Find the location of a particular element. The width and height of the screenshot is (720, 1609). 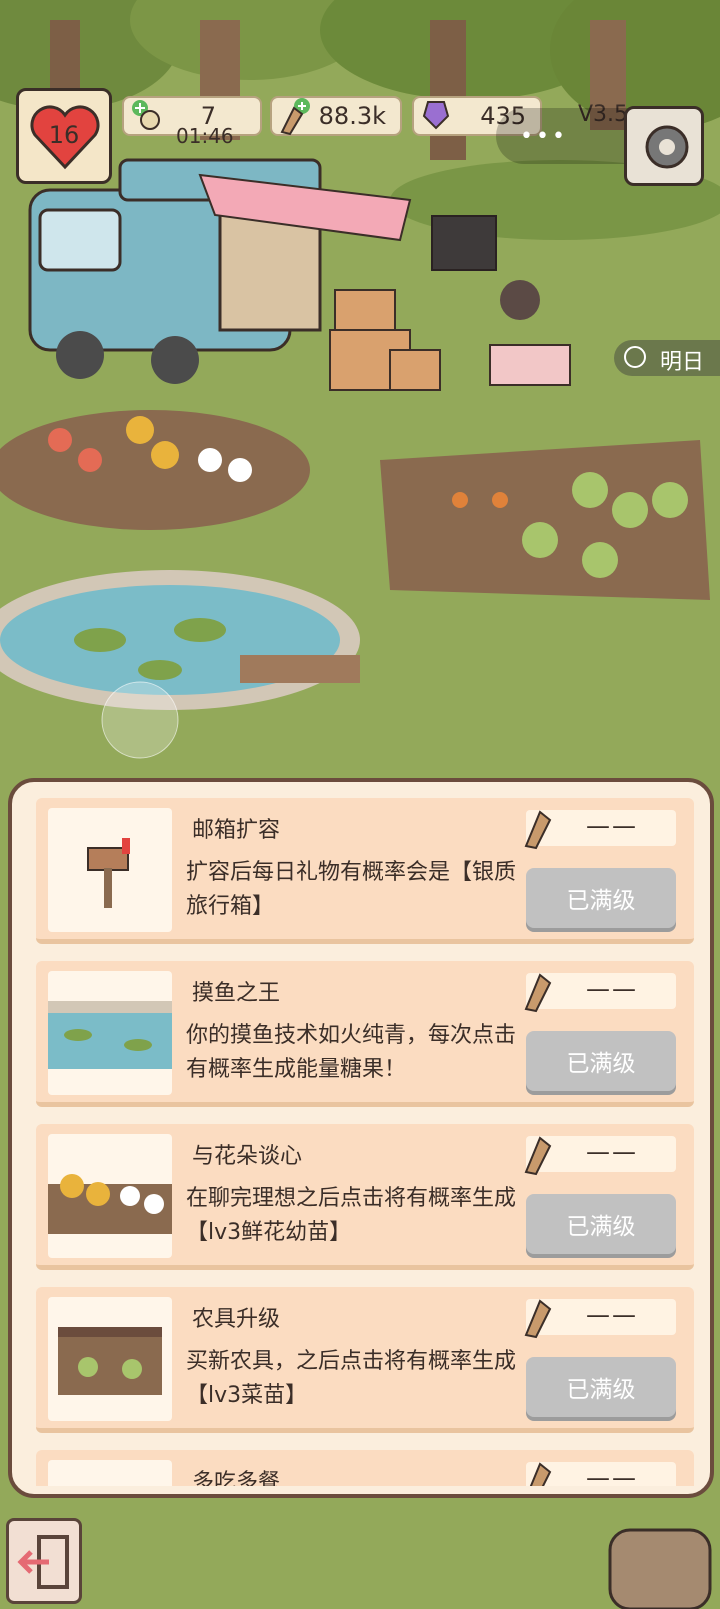

exit-button is located at coordinates (44, 1561).